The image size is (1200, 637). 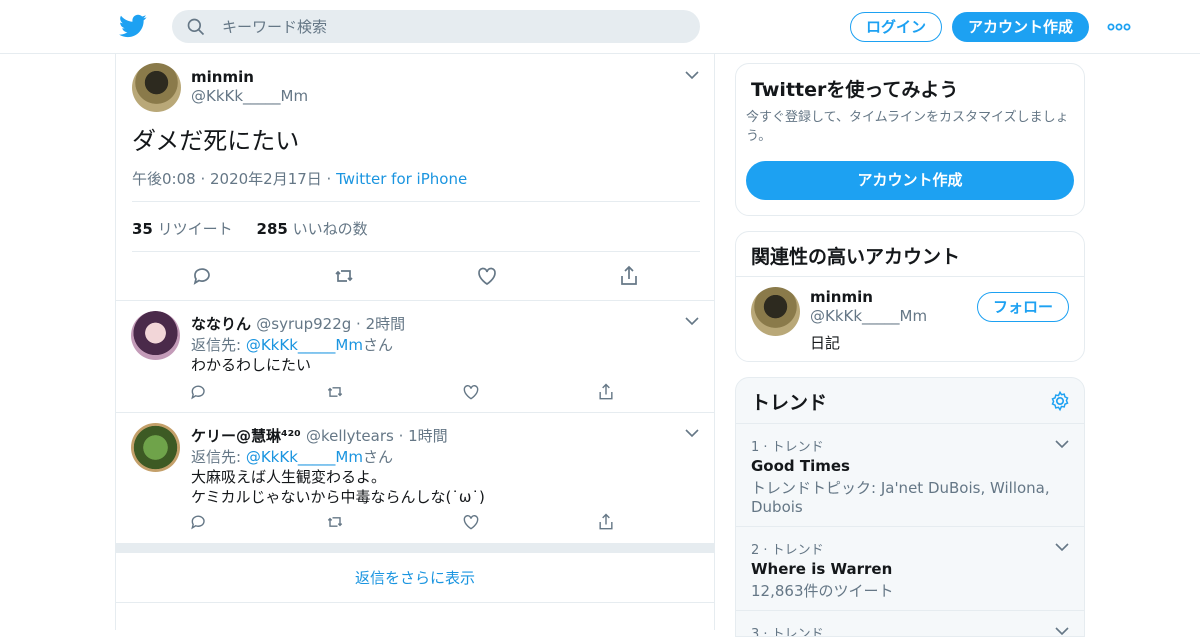 What do you see at coordinates (221, 324) in the screenshot?
I see `reply-author-name: ななりん` at bounding box center [221, 324].